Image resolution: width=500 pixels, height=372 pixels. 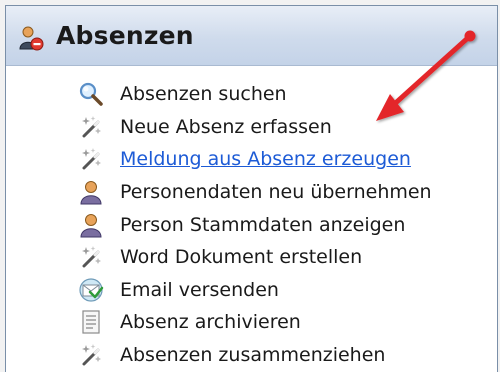 I want to click on task-item-email-versenden: Email versenden, so click(x=255, y=290).